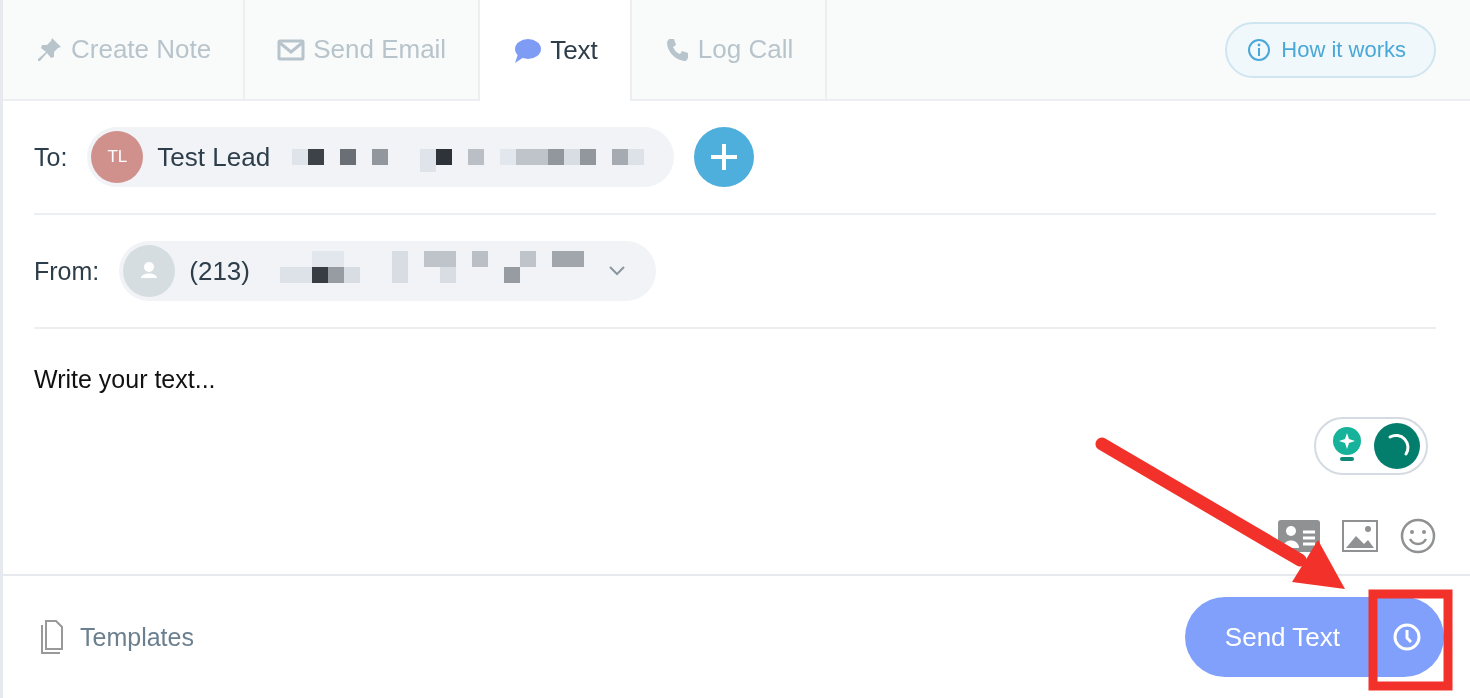  Describe the element at coordinates (1407, 637) in the screenshot. I see `clock-icon` at that location.